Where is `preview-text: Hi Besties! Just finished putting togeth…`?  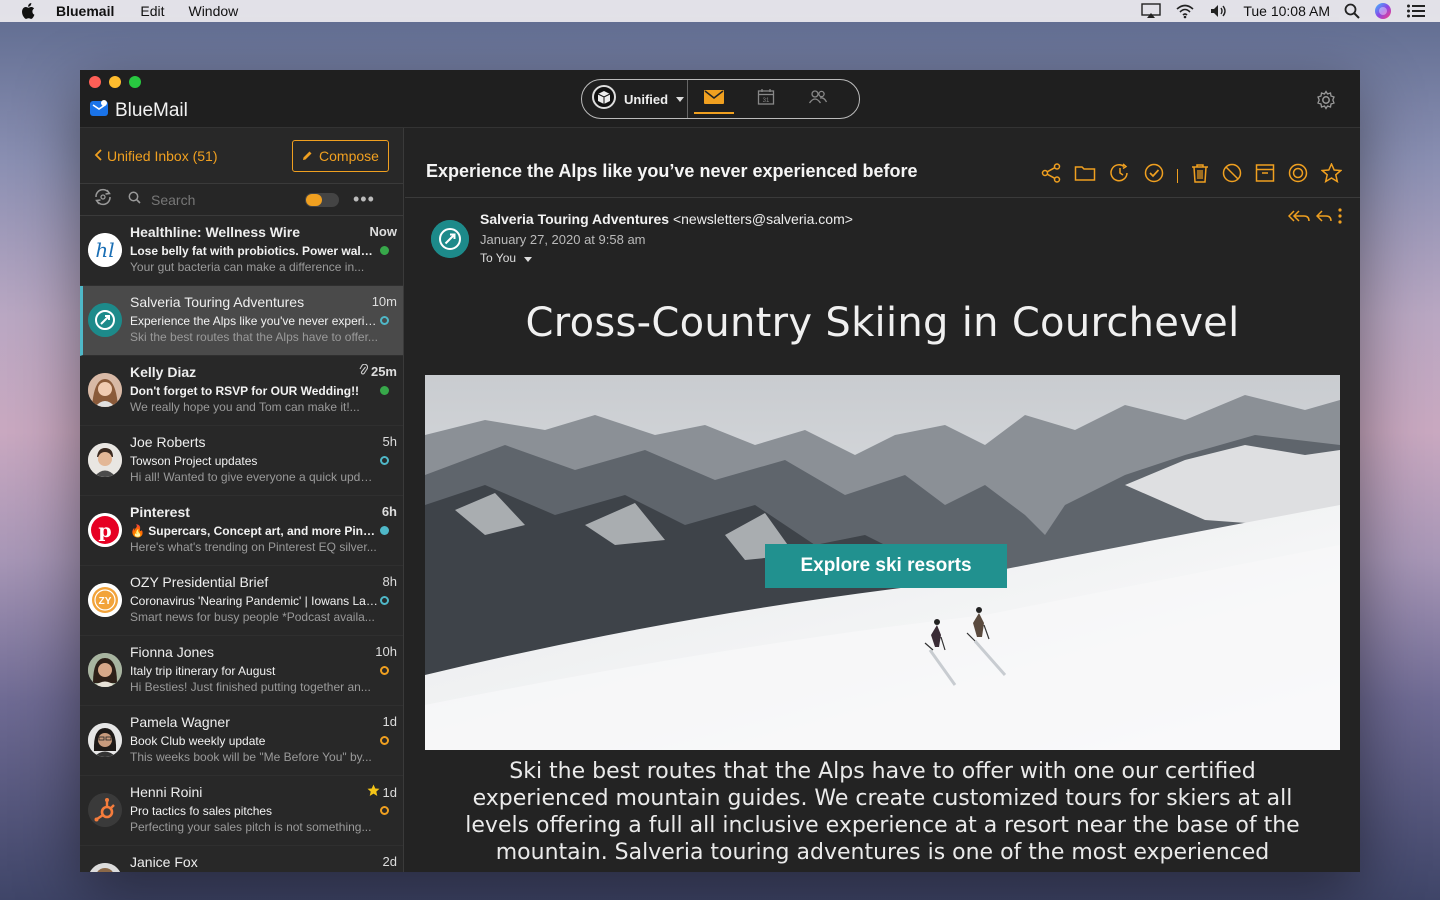
preview-text: Hi Besties! Just finished putting togeth… is located at coordinates (250, 687).